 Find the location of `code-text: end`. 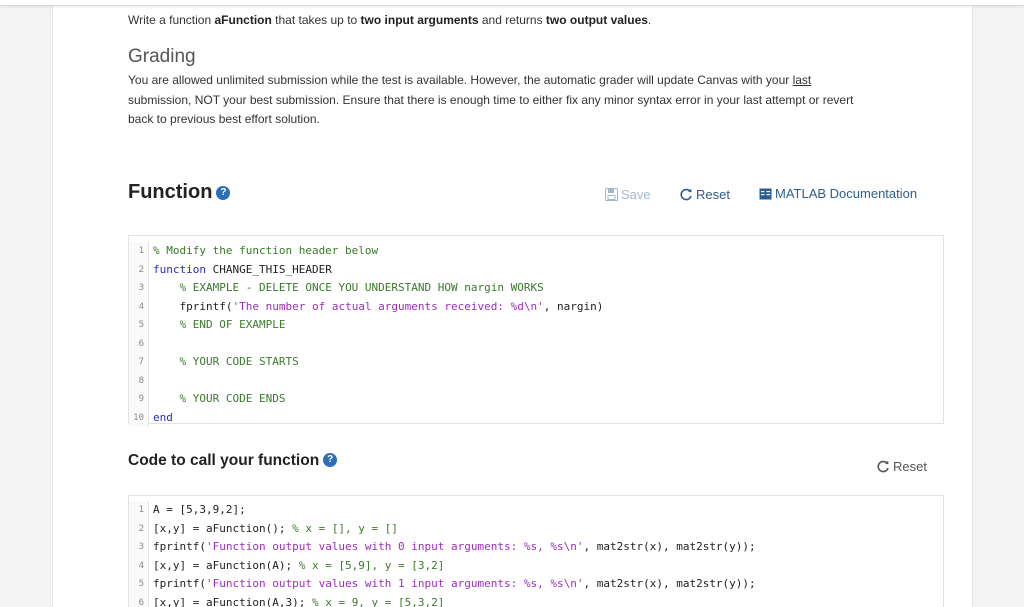

code-text: end is located at coordinates (163, 418).